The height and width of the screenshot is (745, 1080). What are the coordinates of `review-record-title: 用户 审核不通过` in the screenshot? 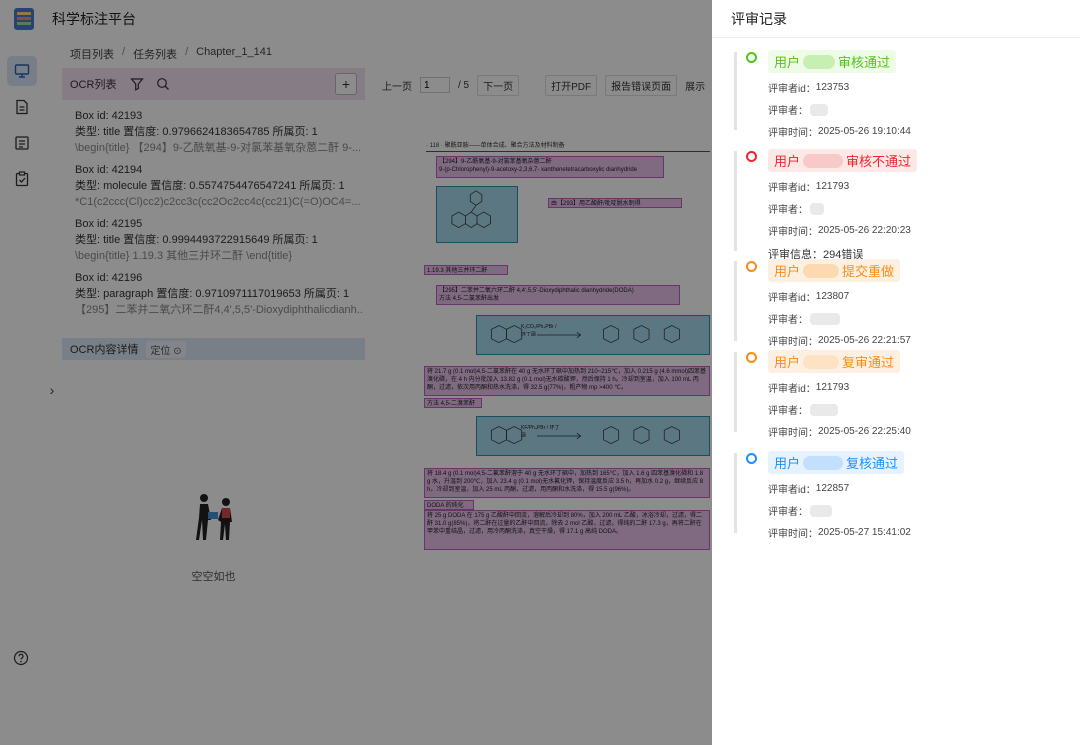 It's located at (843, 160).